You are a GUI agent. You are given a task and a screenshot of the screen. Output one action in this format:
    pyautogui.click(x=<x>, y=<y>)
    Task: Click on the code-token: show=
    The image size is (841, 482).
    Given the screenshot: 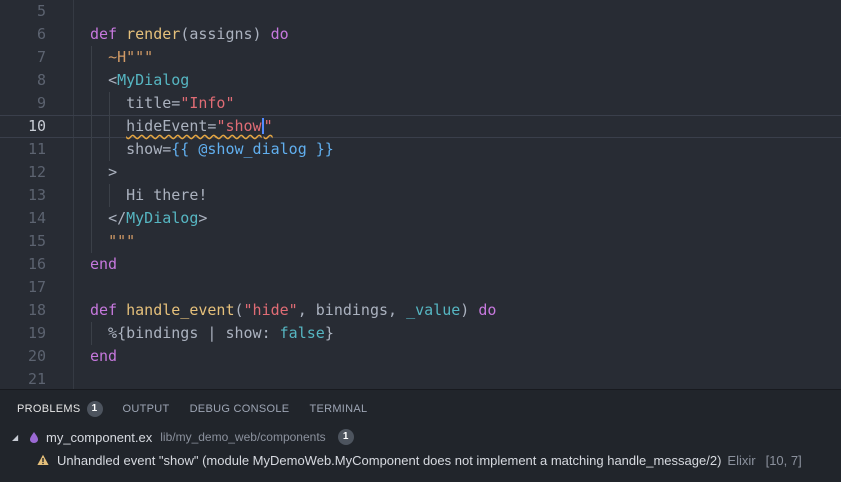 What is the action you would take?
    pyautogui.click(x=149, y=149)
    